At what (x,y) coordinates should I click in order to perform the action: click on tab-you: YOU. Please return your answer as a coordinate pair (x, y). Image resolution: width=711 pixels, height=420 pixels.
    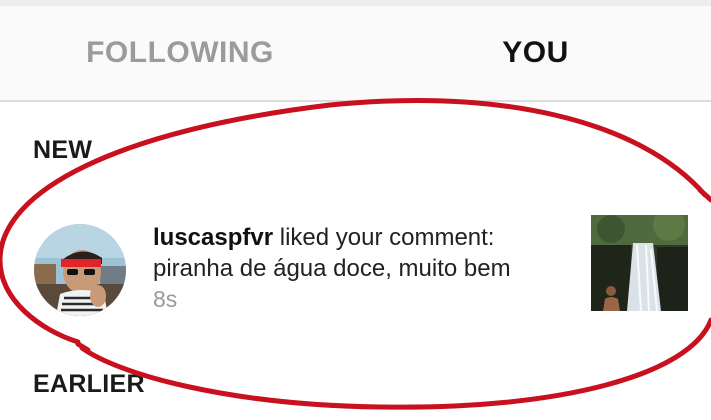
    Looking at the image, I should click on (535, 53).